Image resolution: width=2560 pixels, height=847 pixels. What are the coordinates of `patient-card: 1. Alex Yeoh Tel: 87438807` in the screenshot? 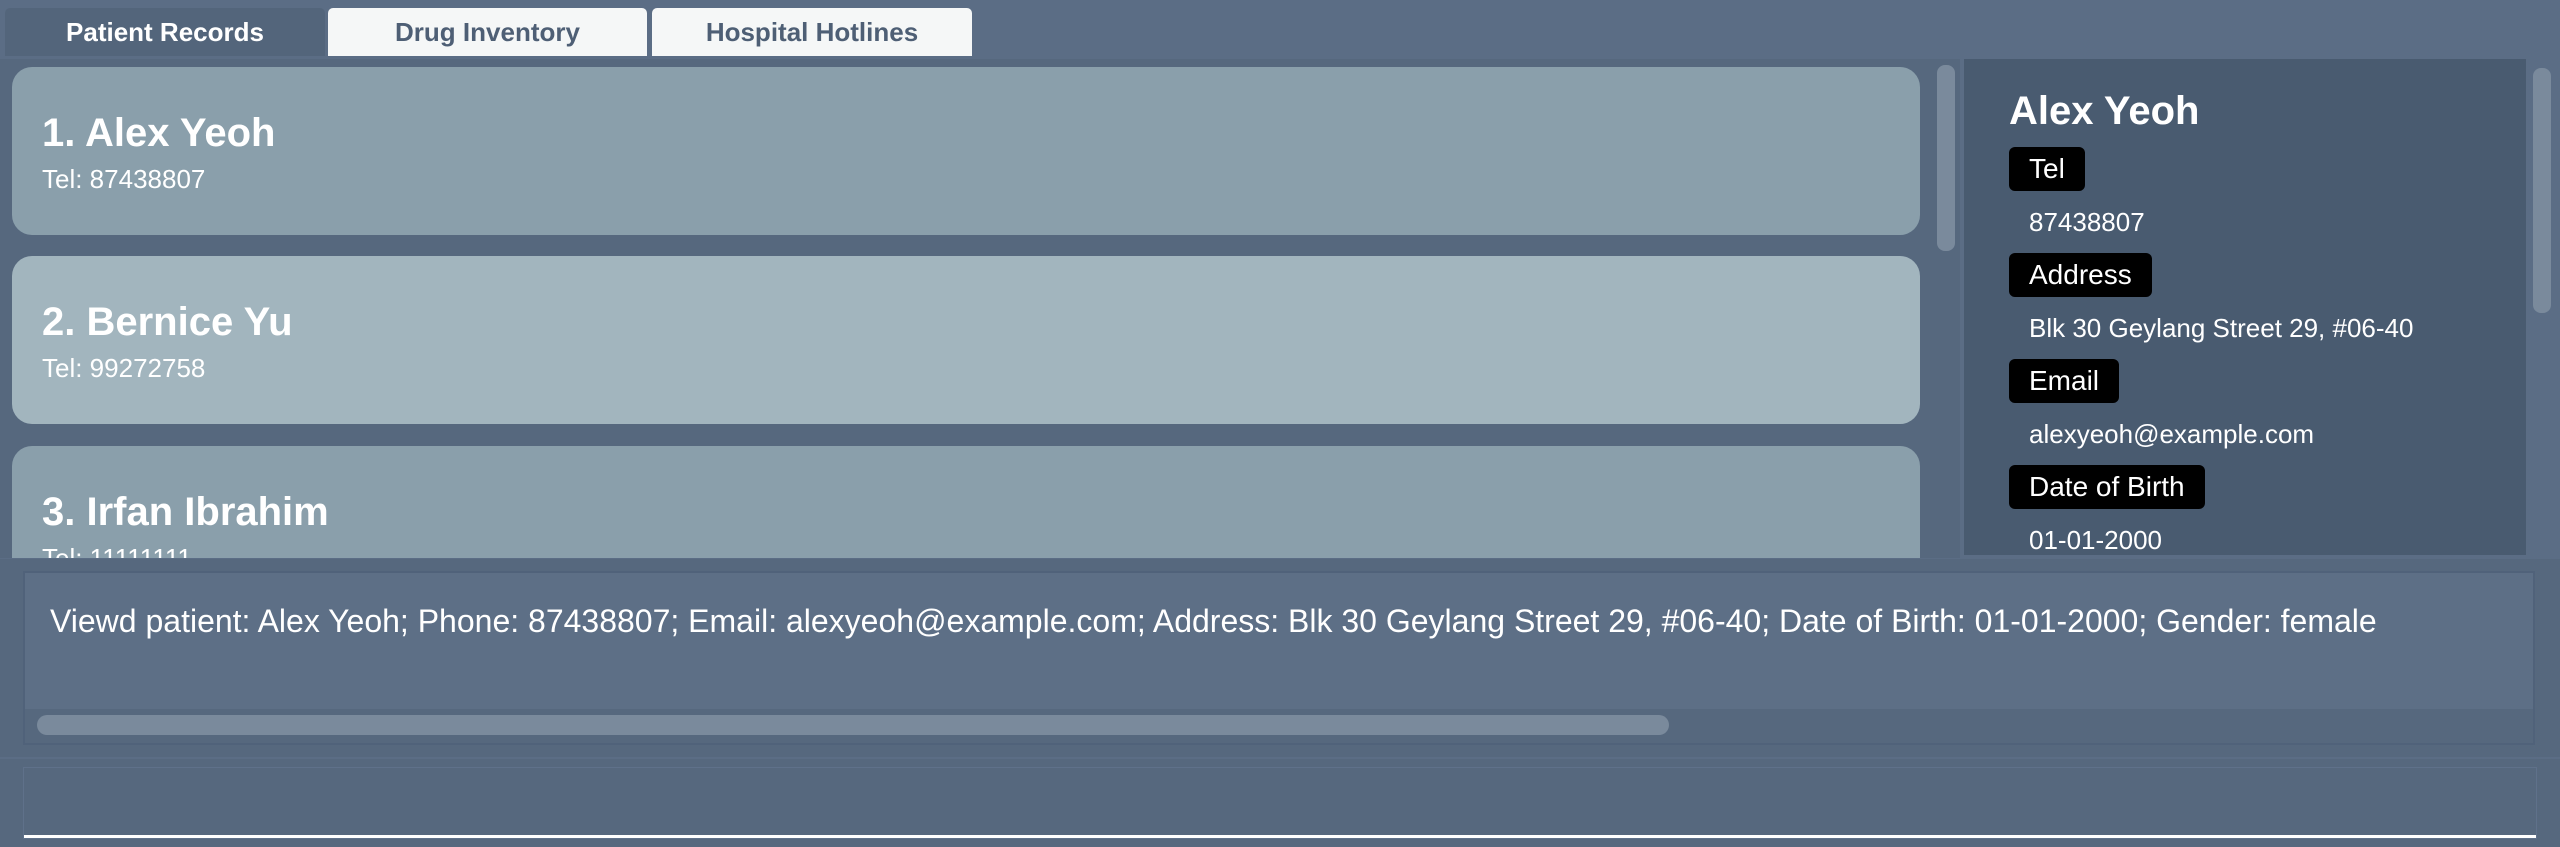 It's located at (966, 151).